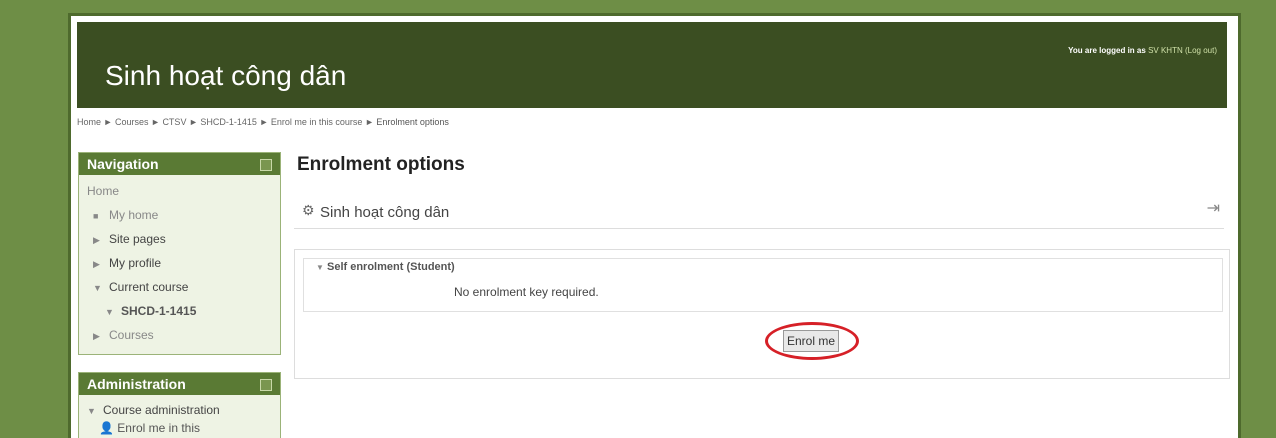  I want to click on administration-block-header: Administration, so click(179, 384).